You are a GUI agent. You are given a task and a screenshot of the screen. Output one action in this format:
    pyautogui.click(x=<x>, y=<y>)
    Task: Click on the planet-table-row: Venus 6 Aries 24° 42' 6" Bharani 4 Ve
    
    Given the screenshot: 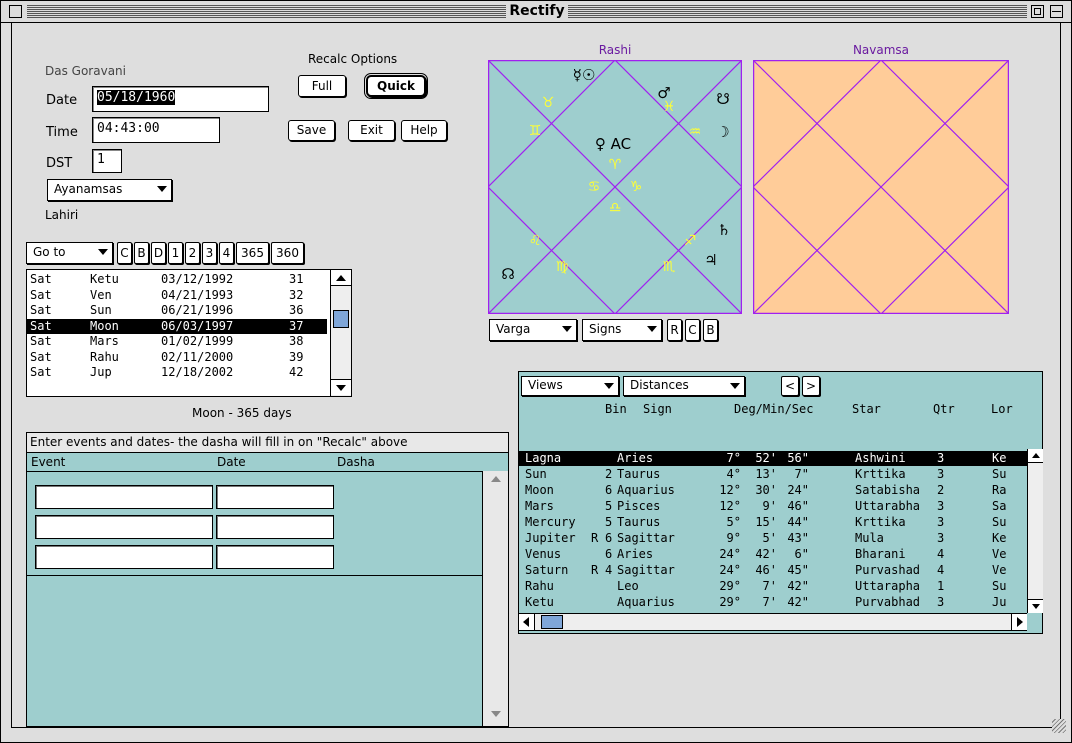 What is the action you would take?
    pyautogui.click(x=773, y=554)
    